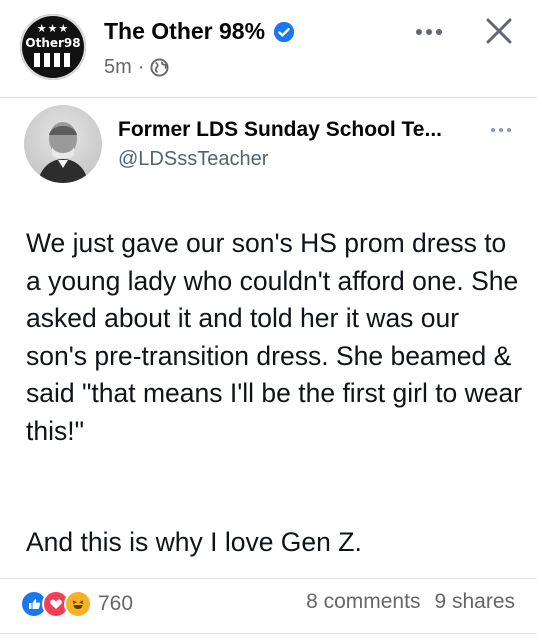 Image resolution: width=537 pixels, height=640 pixels. I want to click on post-timestamp: 5m, so click(118, 67).